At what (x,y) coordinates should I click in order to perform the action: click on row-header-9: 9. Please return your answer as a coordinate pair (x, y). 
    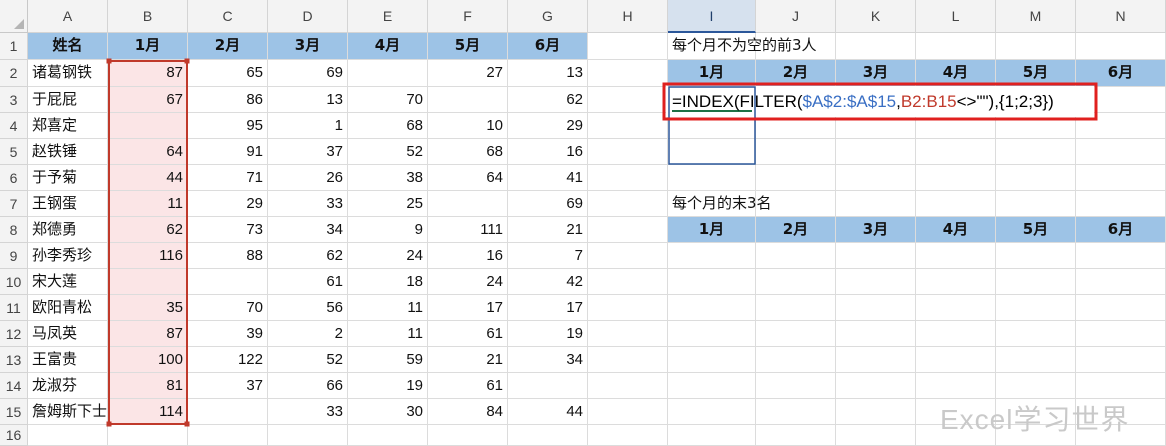
    Looking at the image, I should click on (14, 256).